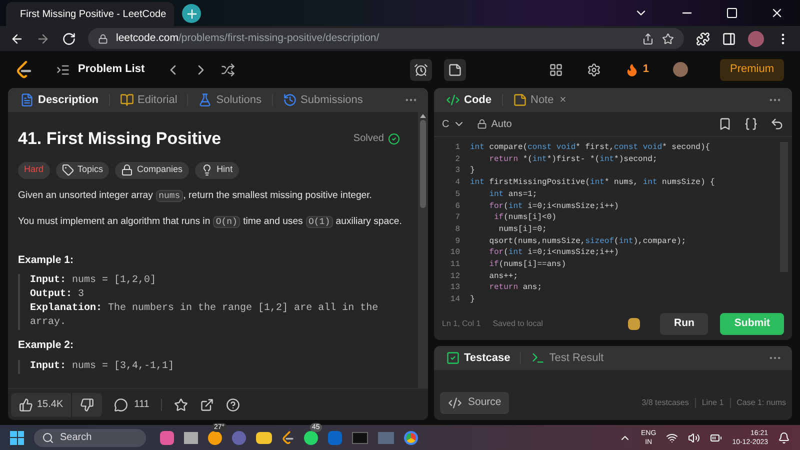  Describe the element at coordinates (665, 403) in the screenshot. I see `testcase-status: 3/8 testcases` at that location.